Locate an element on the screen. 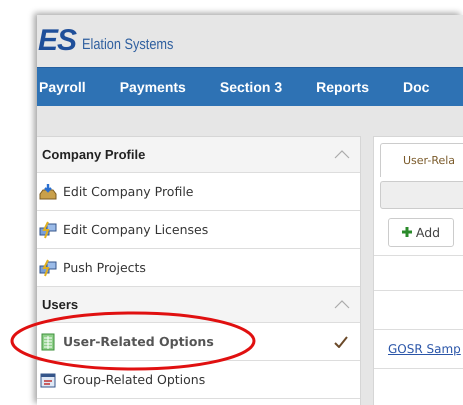 This screenshot has height=405, width=463. nav-item: Doc is located at coordinates (416, 87).